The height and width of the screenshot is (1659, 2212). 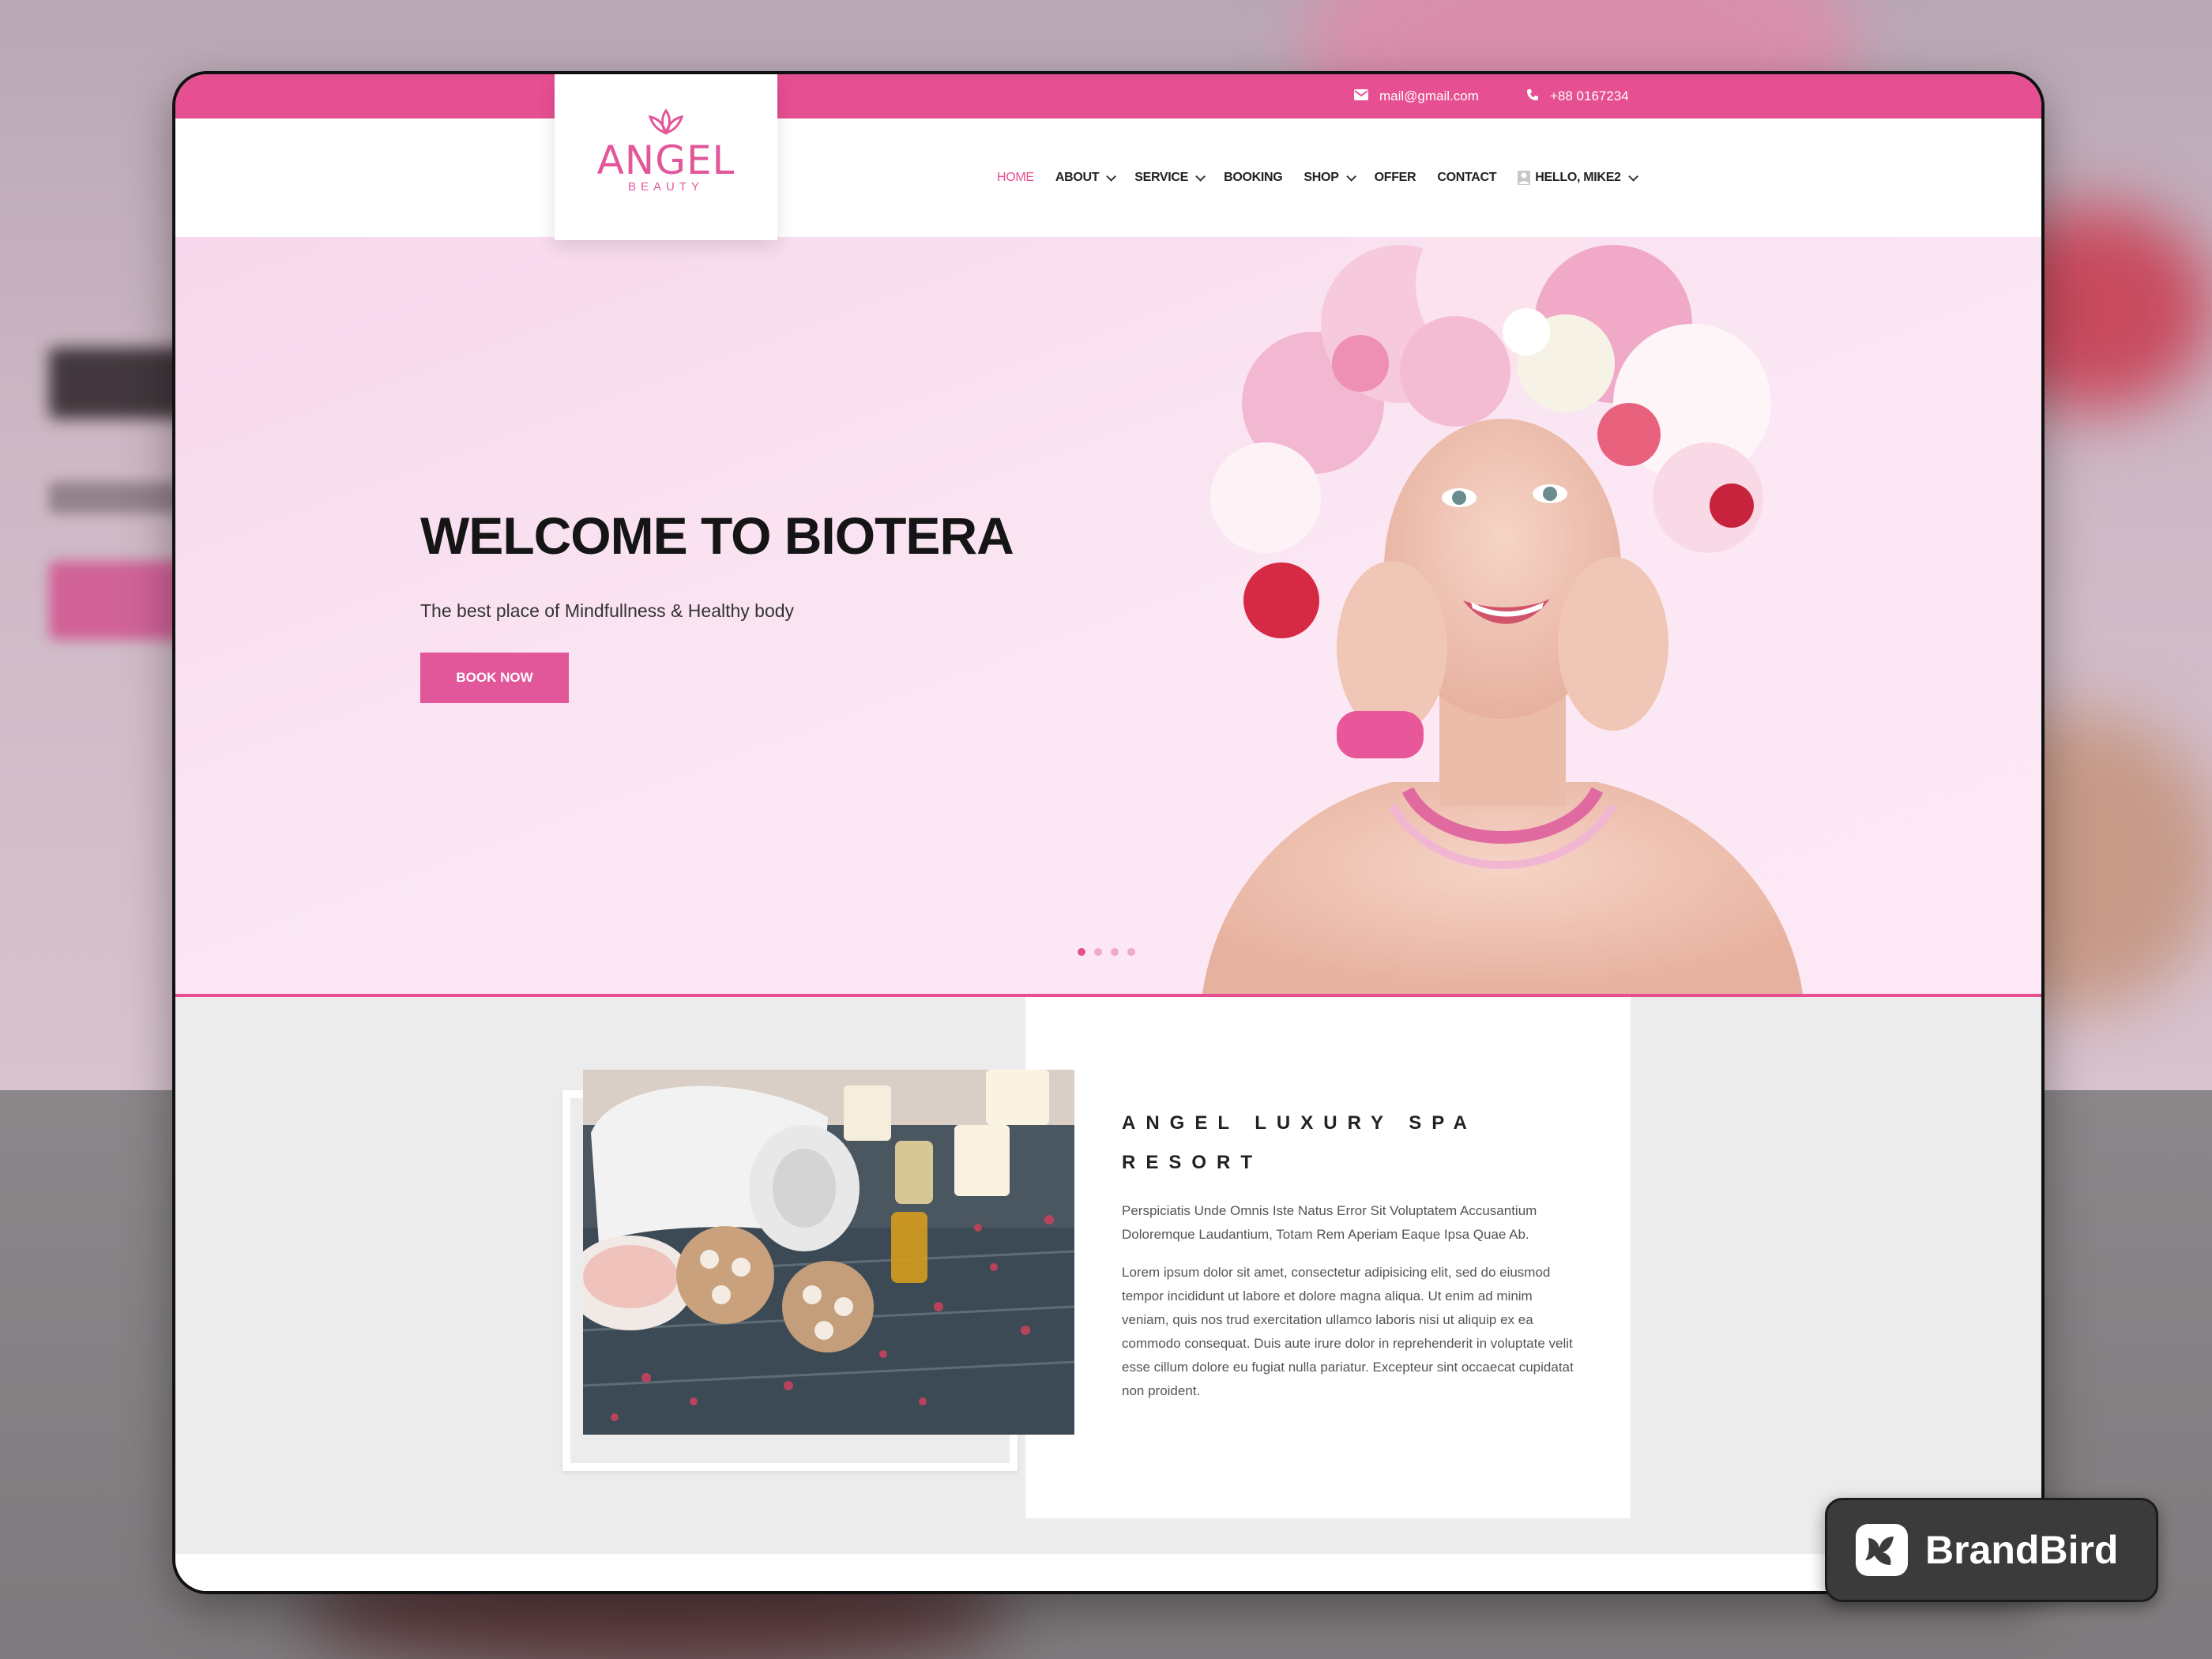 I want to click on logo-title: ANGEL, so click(x=666, y=160).